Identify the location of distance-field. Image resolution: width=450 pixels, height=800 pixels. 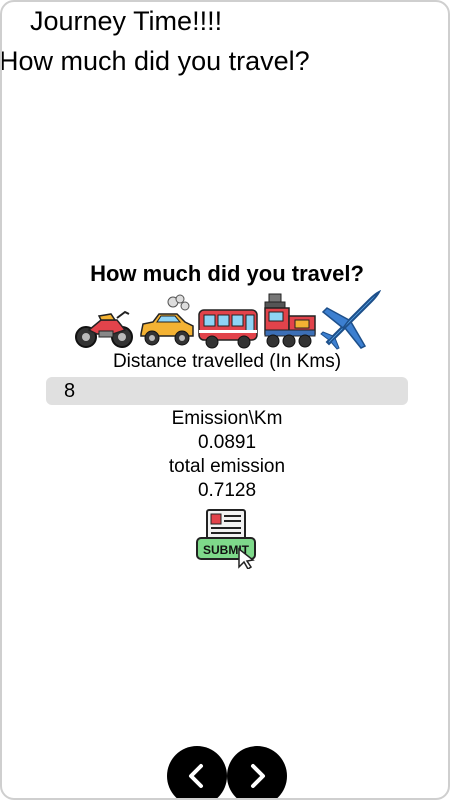
(227, 391).